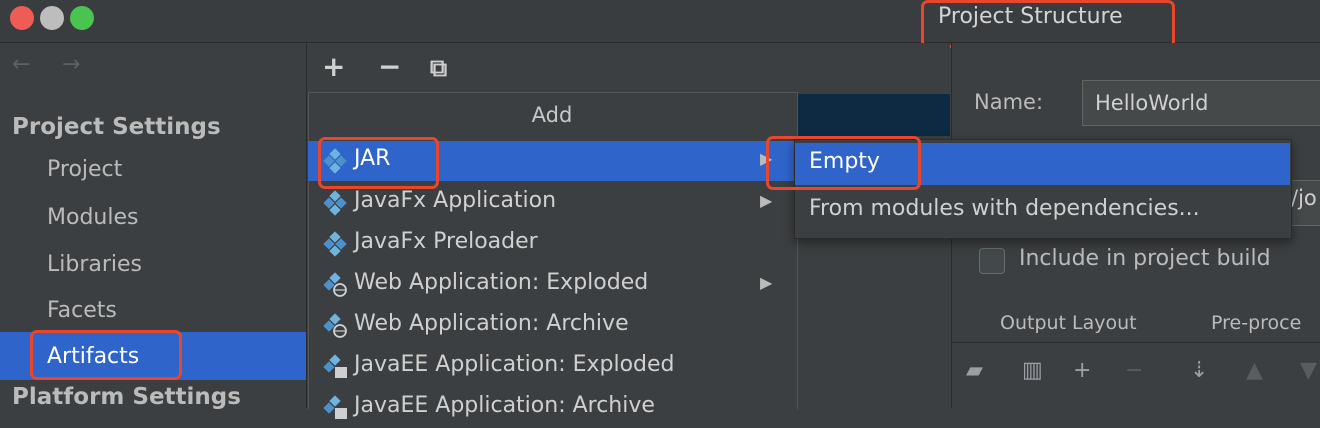 This screenshot has height=428, width=1320. Describe the element at coordinates (446, 241) in the screenshot. I see `menu-item-label: JavaFx Preloader` at that location.